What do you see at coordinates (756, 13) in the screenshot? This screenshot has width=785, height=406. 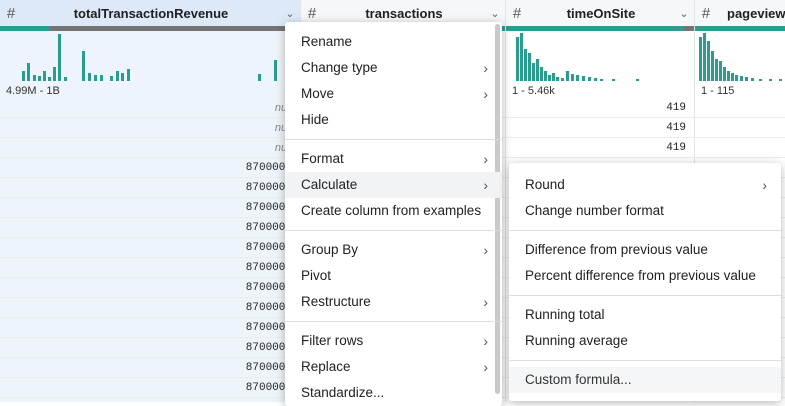 I see `column-name: pageviews` at bounding box center [756, 13].